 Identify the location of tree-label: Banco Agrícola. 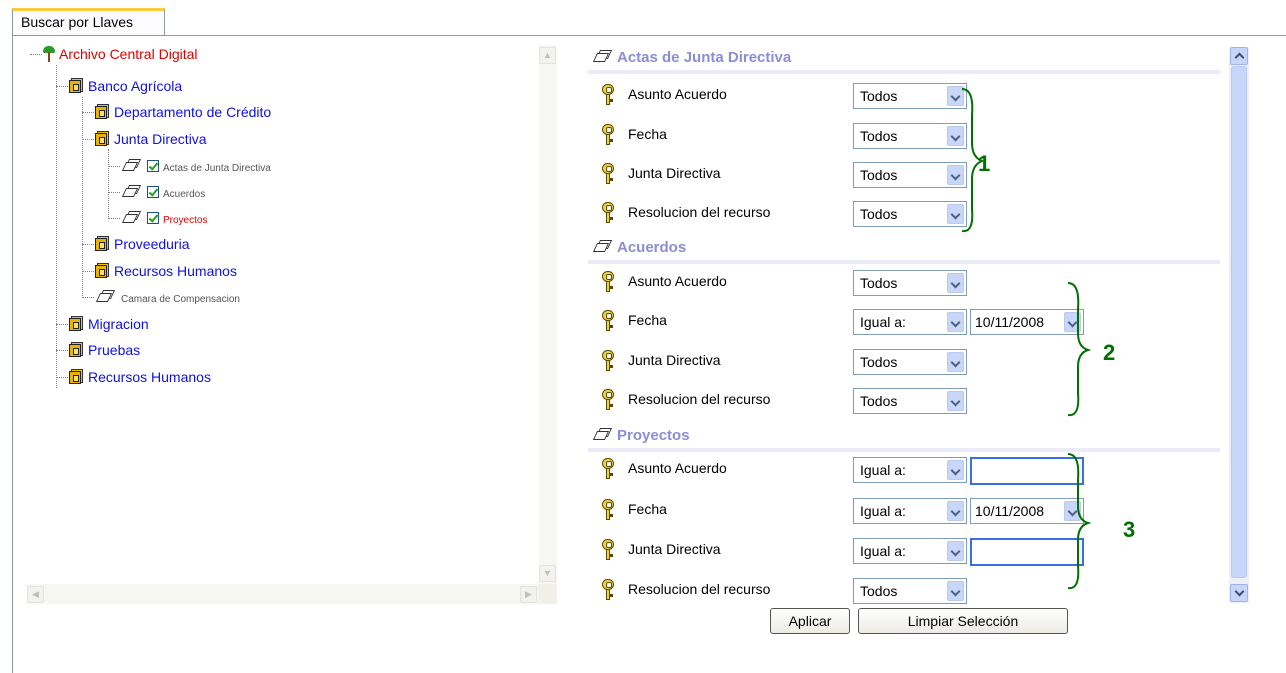
(135, 86).